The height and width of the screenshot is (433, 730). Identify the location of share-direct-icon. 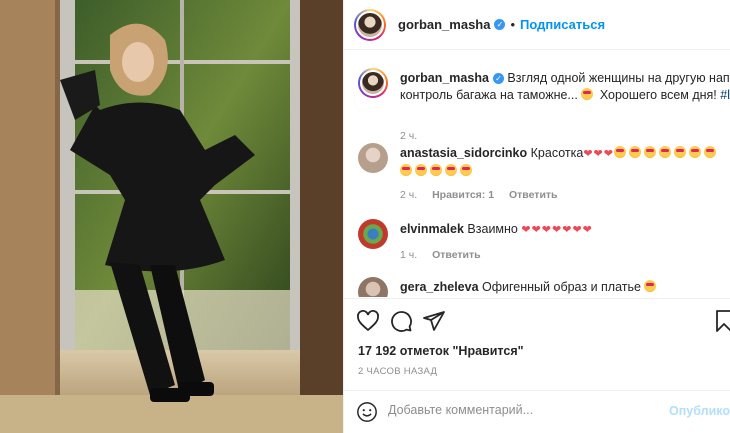
(434, 321).